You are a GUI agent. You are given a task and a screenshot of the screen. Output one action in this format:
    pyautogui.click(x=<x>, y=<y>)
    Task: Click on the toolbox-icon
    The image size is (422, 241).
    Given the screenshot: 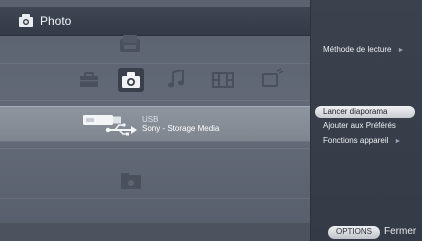 What is the action you would take?
    pyautogui.click(x=89, y=80)
    